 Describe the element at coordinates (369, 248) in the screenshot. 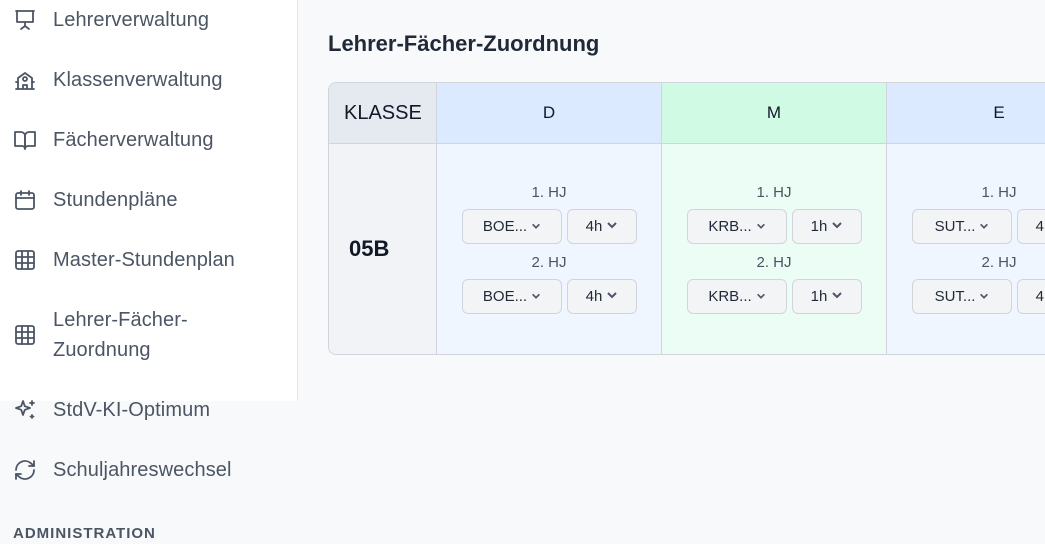

I see `class-label: 05B` at that location.